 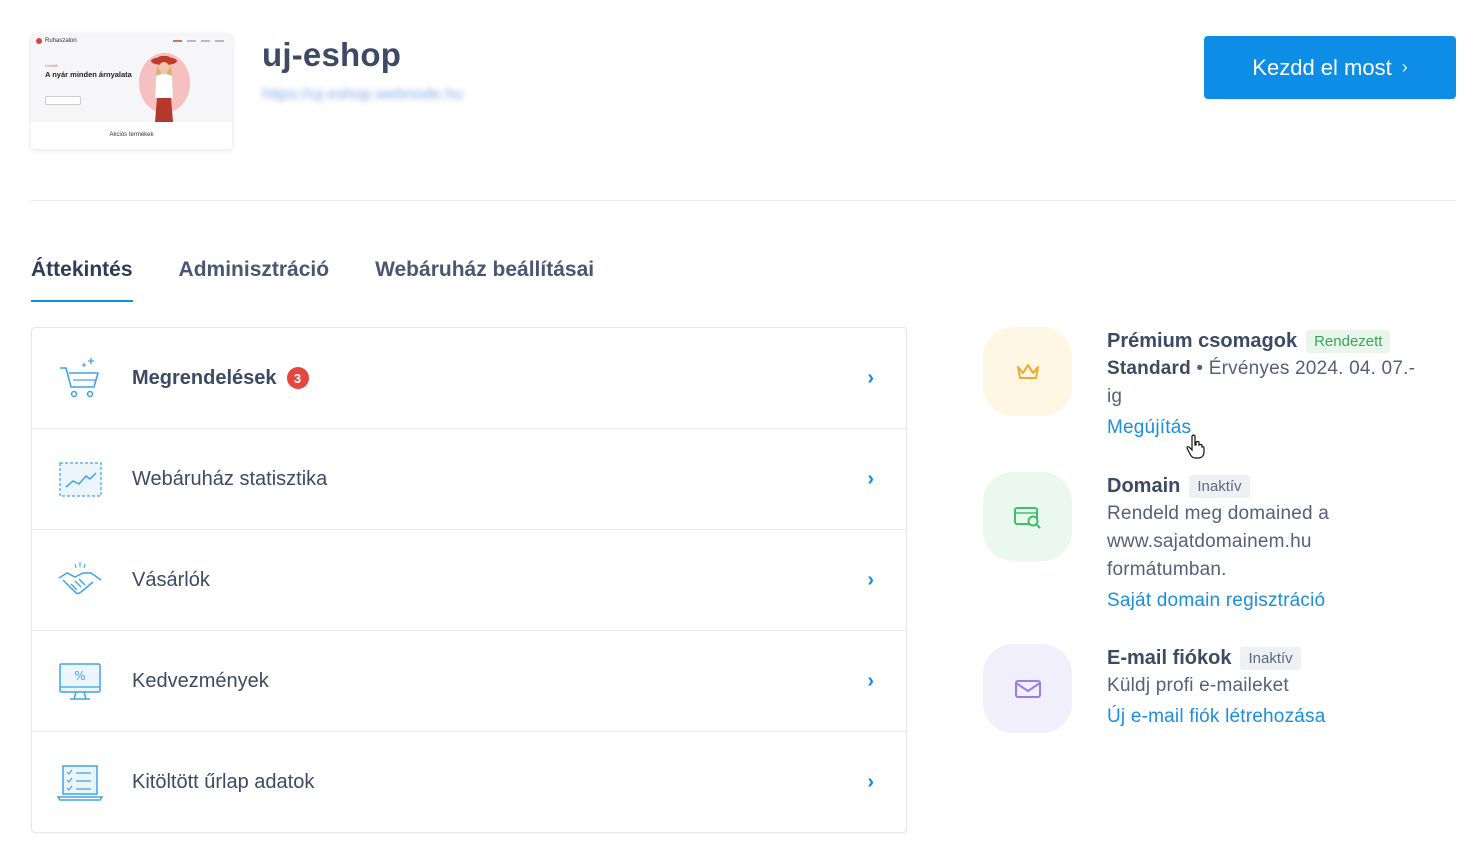 I want to click on envelope-icon, so click(x=1027, y=688).